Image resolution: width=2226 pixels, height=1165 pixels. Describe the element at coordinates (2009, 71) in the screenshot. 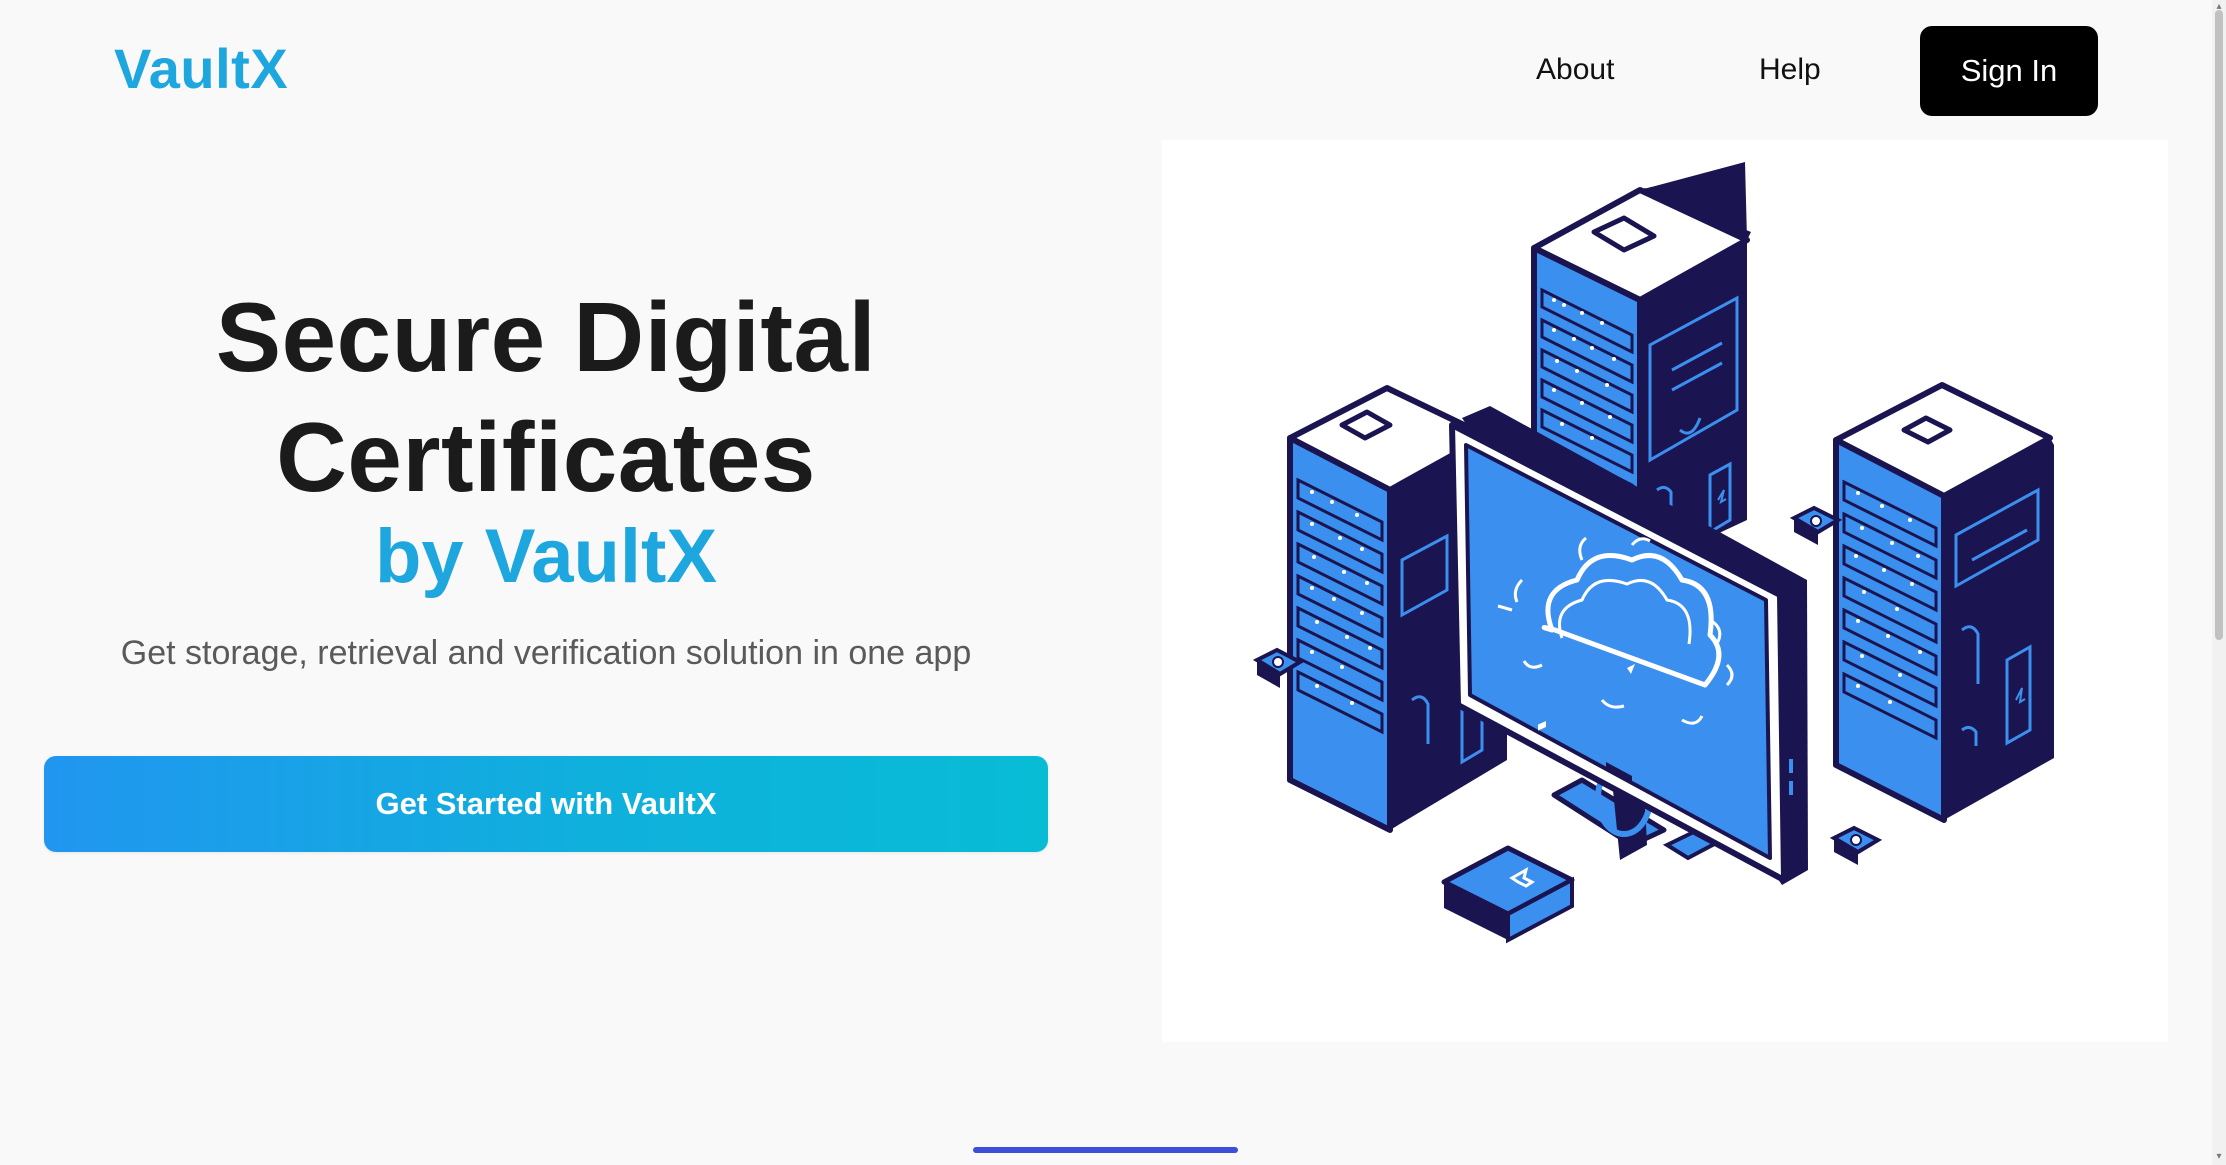

I see `sign-in-button: Sign In` at that location.